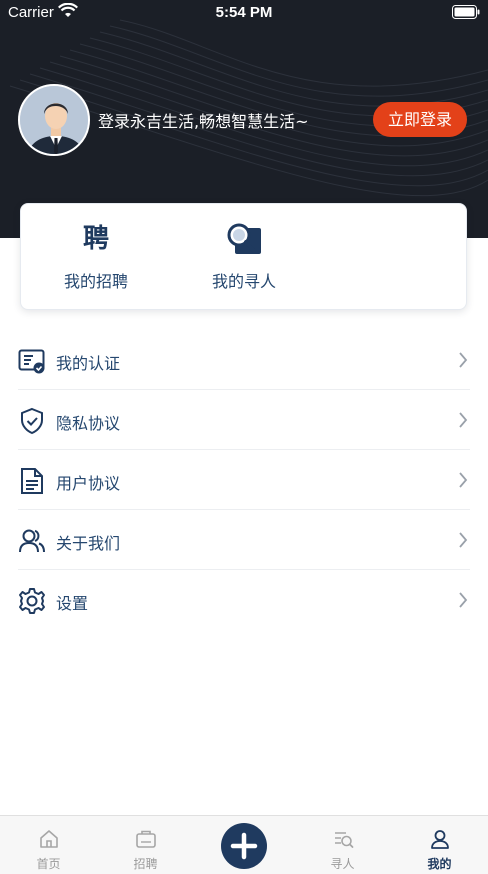 This screenshot has width=488, height=874. I want to click on my-recruitment-button: 聘 我的招聘, so click(96, 257).